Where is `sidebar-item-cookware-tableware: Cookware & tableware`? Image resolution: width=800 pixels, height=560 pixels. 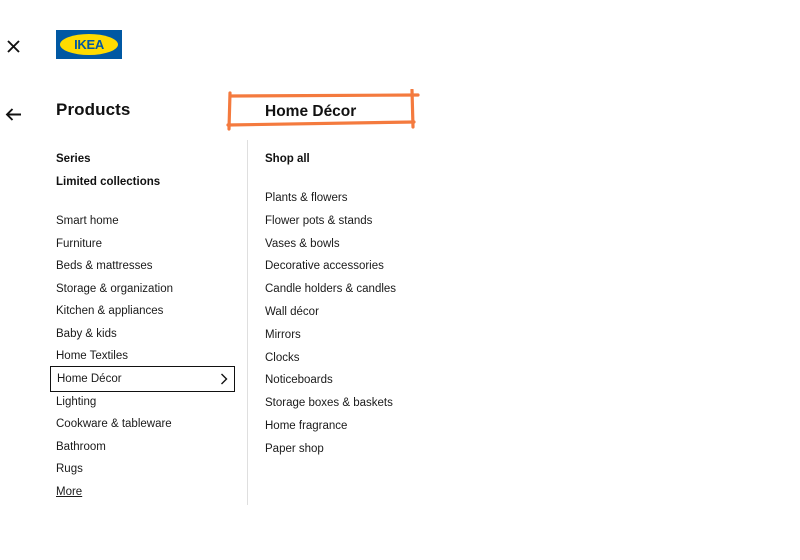
sidebar-item-cookware-tableware: Cookware & tableware is located at coordinates (148, 424).